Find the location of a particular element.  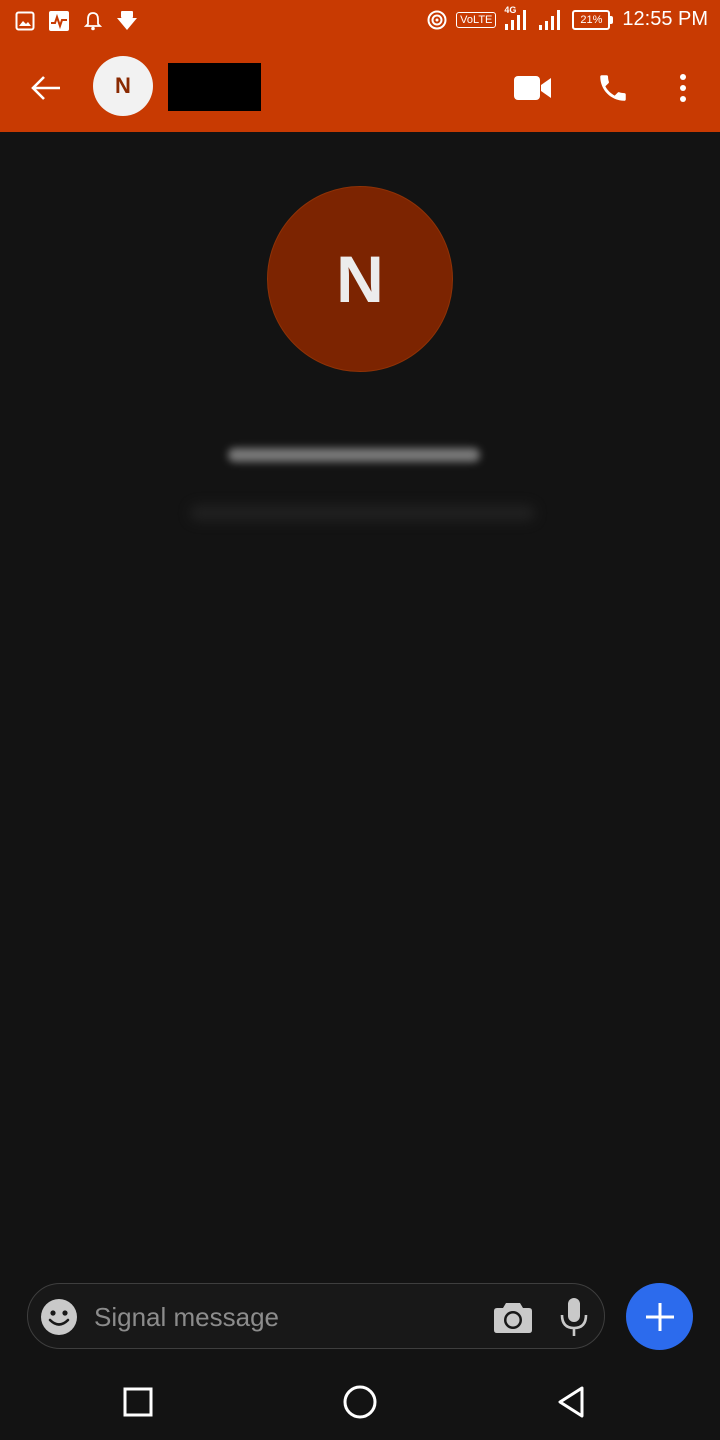

camera-icon is located at coordinates (513, 1318).